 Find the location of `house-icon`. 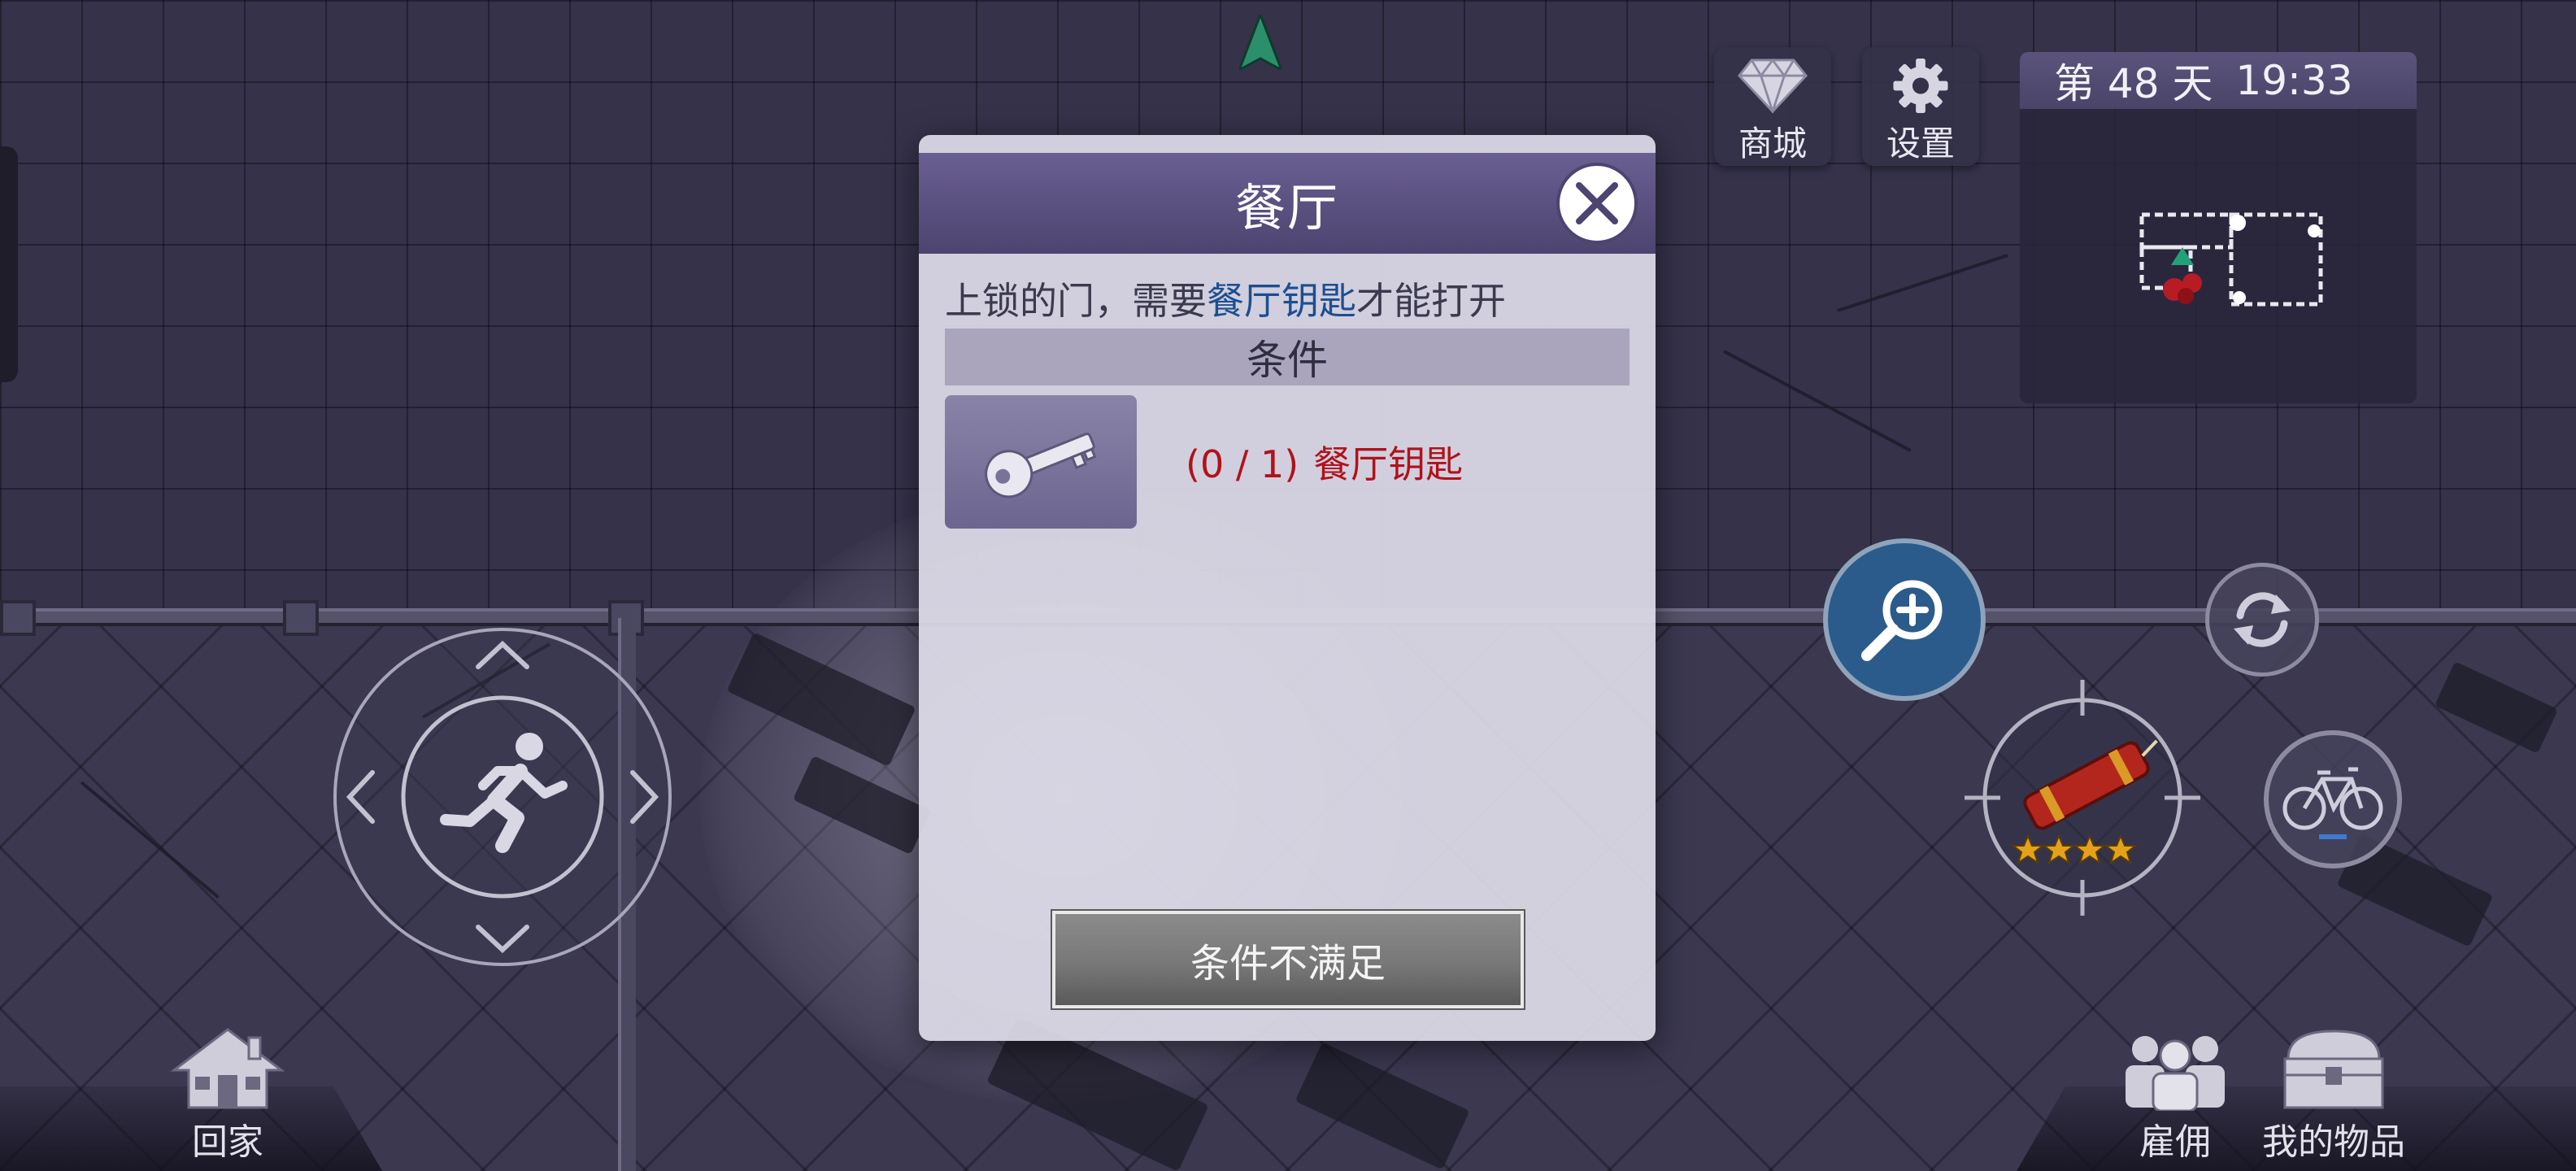

house-icon is located at coordinates (228, 1069).